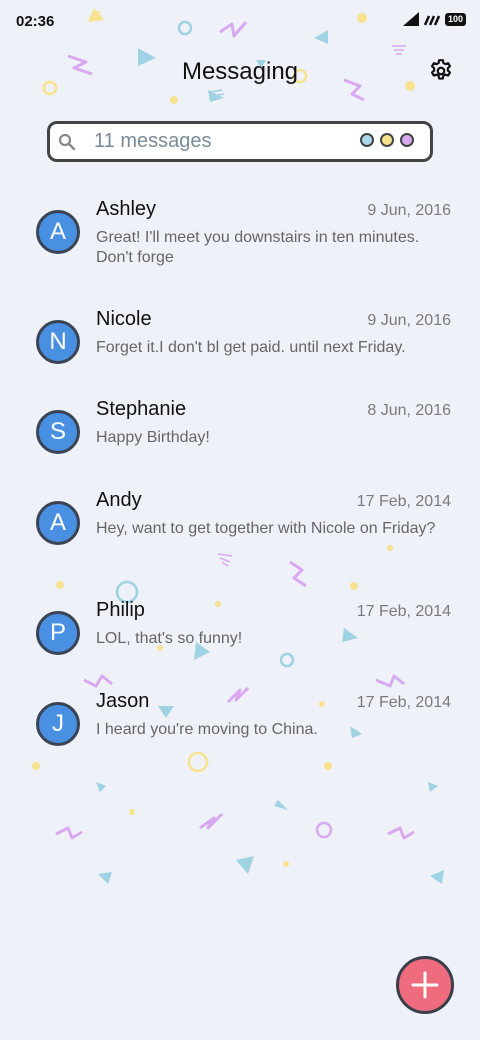  Describe the element at coordinates (207, 729) in the screenshot. I see `message-snippet: I heard you're moving to China.` at that location.